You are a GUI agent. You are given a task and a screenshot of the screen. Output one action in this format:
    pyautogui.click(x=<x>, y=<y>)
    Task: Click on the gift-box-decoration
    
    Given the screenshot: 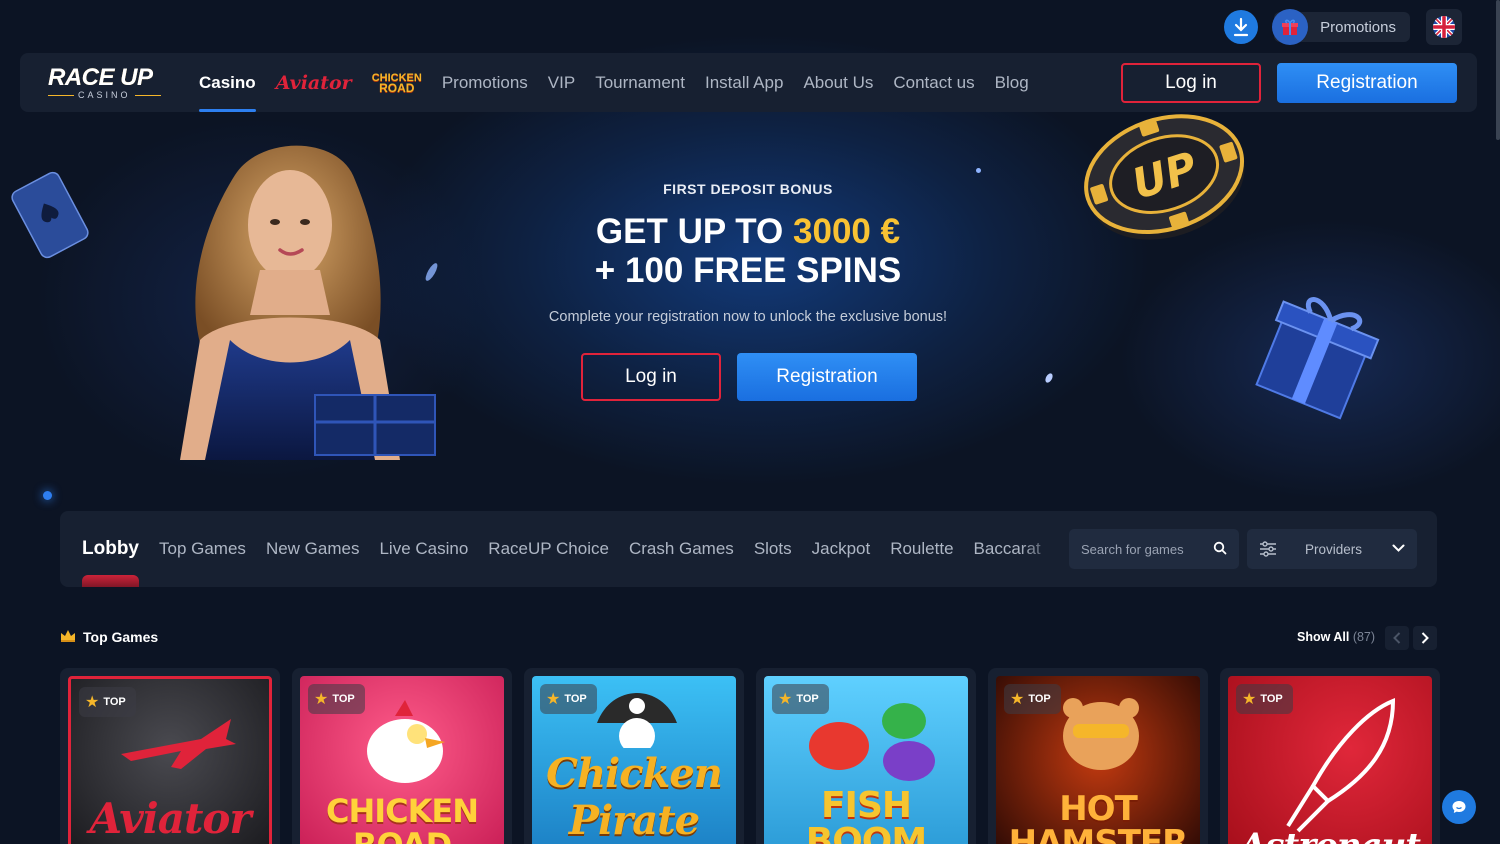 What is the action you would take?
    pyautogui.click(x=1317, y=358)
    